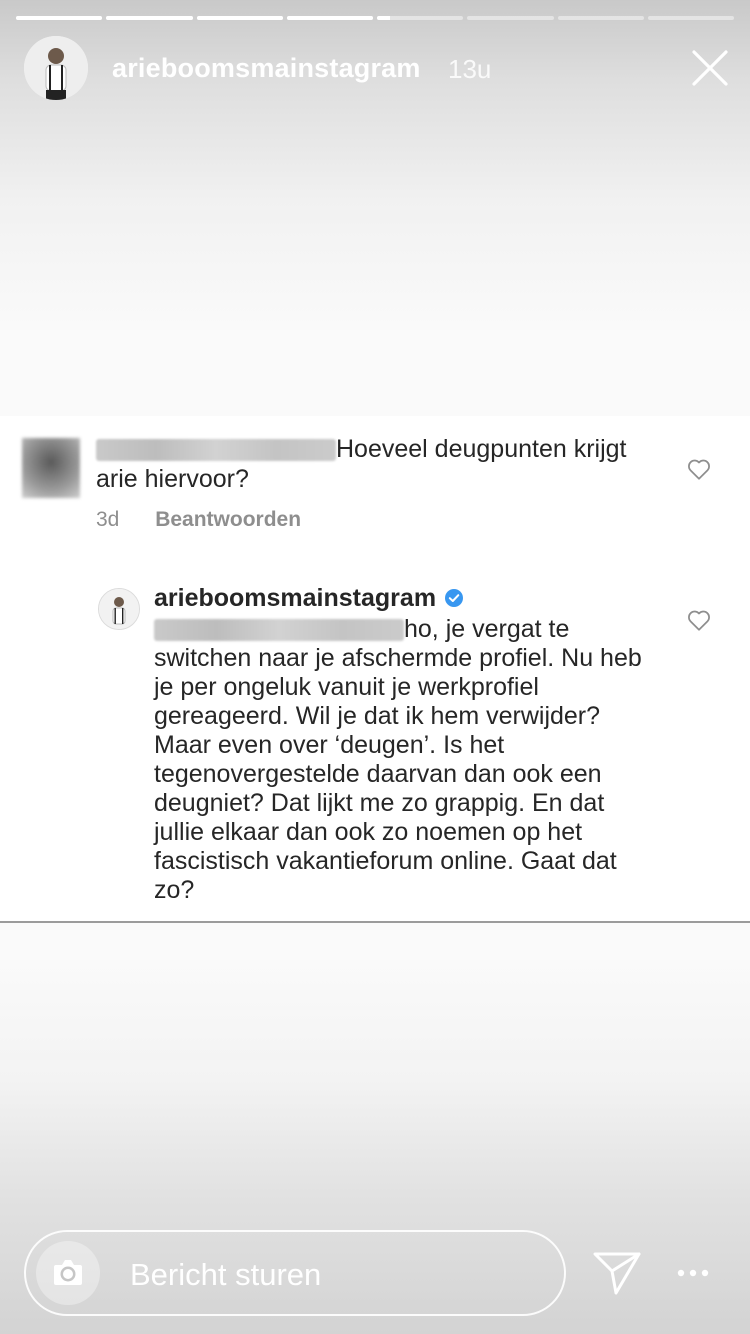 Image resolution: width=750 pixels, height=1334 pixels. Describe the element at coordinates (279, 630) in the screenshot. I see `blurred-mentioned-name` at that location.